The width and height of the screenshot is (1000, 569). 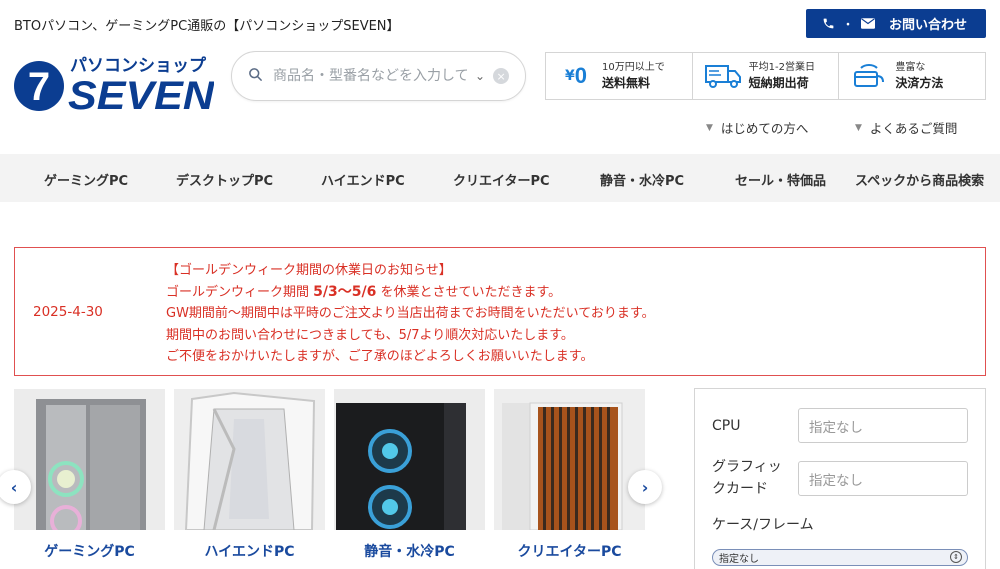 I want to click on search-icon, so click(x=255, y=76).